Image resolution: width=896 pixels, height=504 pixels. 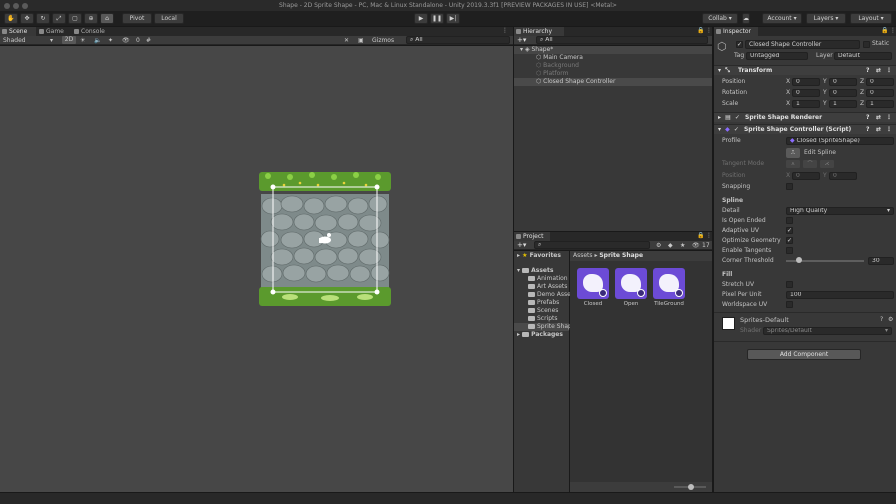 I want to click on cloud-icon: ☁, so click(x=746, y=18).